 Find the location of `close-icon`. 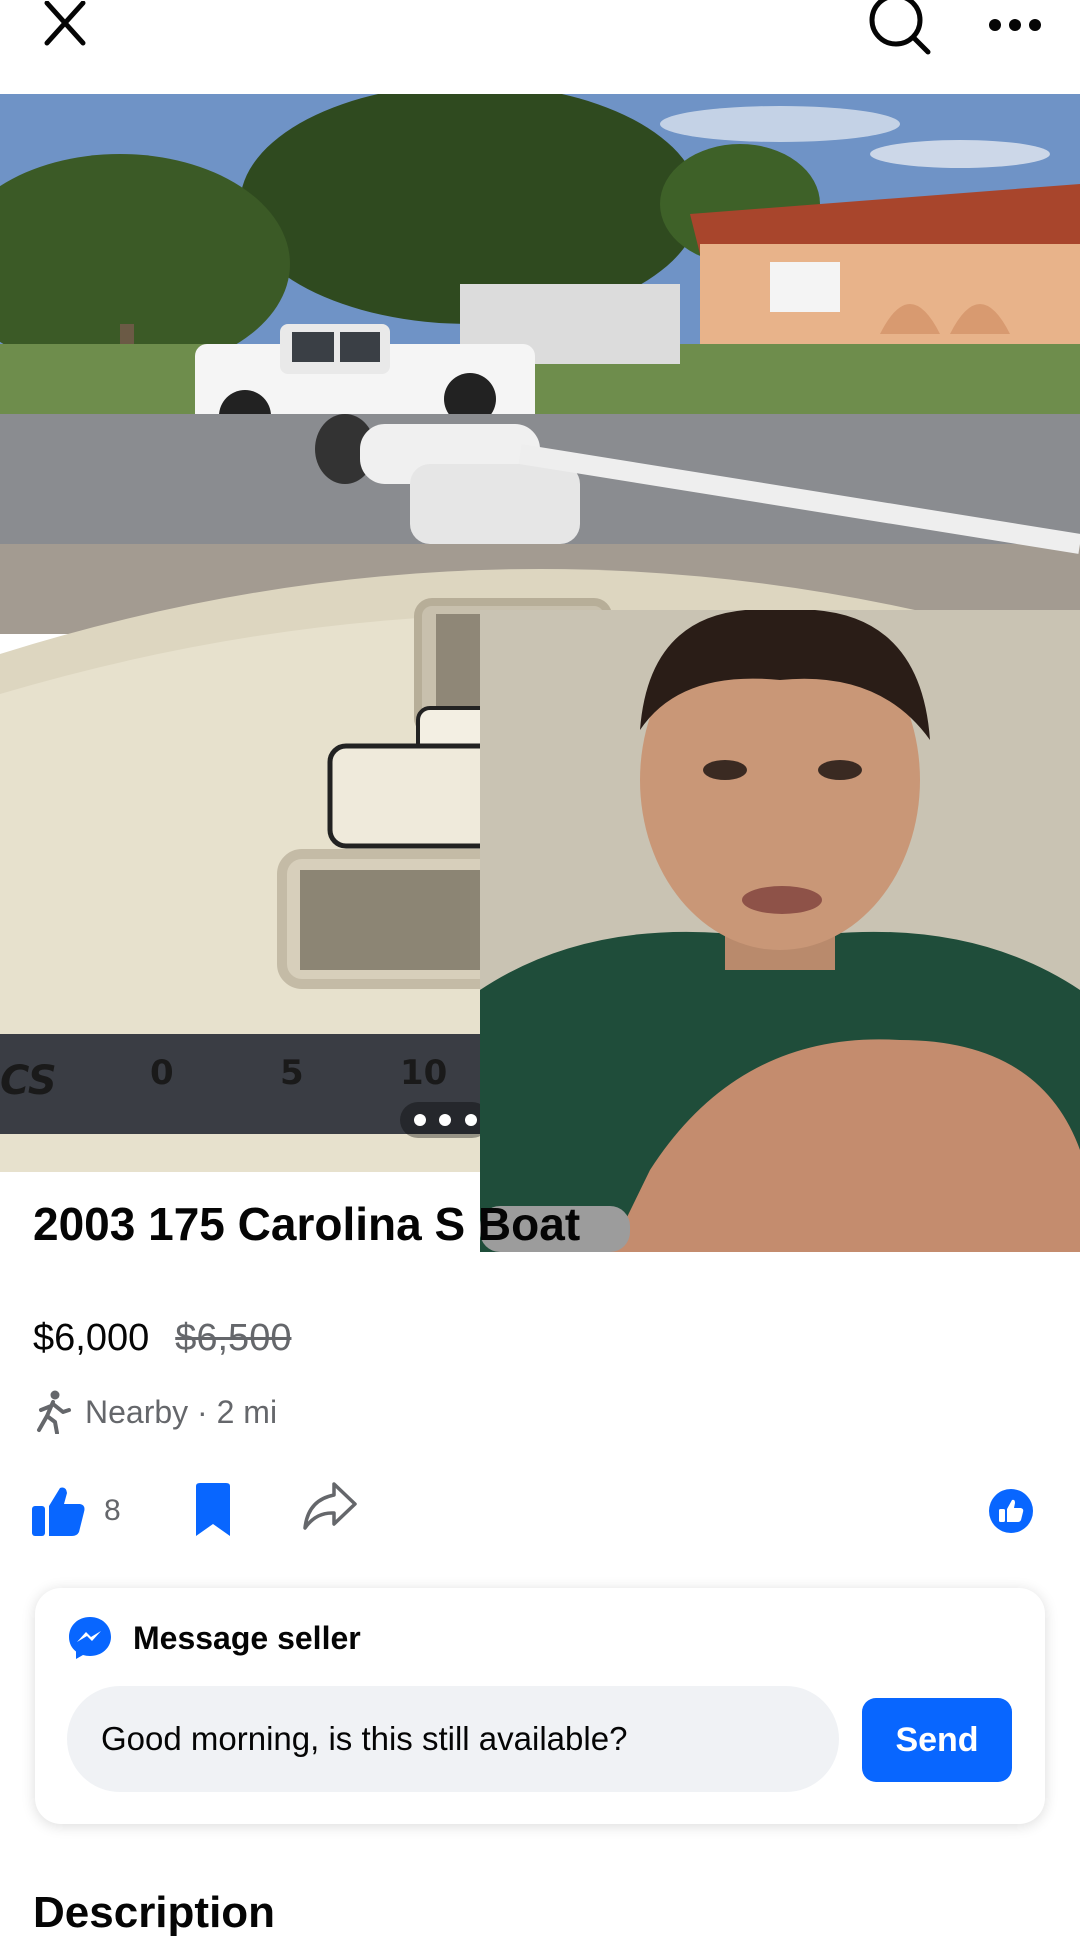

close-icon is located at coordinates (65, 23).